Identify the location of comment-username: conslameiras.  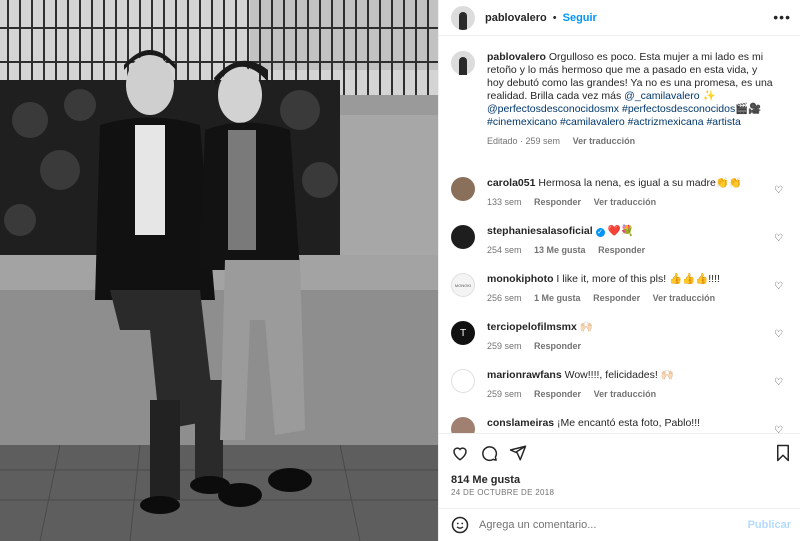
(520, 423).